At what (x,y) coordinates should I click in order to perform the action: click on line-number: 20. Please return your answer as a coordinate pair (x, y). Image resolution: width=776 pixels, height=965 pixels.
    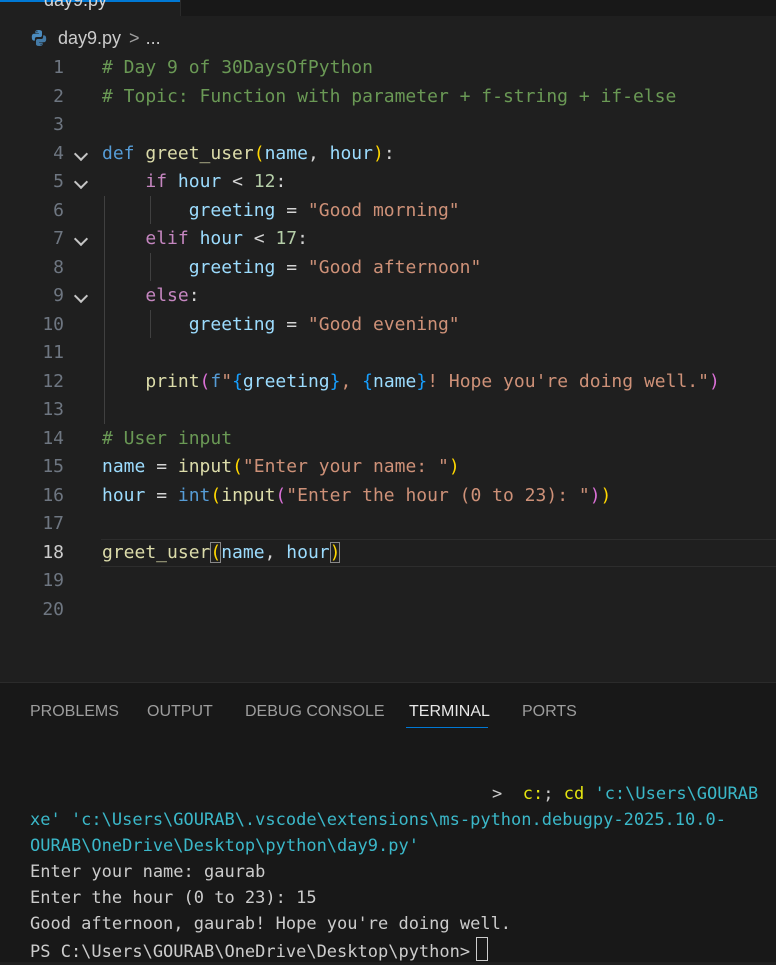
    Looking at the image, I should click on (53, 609).